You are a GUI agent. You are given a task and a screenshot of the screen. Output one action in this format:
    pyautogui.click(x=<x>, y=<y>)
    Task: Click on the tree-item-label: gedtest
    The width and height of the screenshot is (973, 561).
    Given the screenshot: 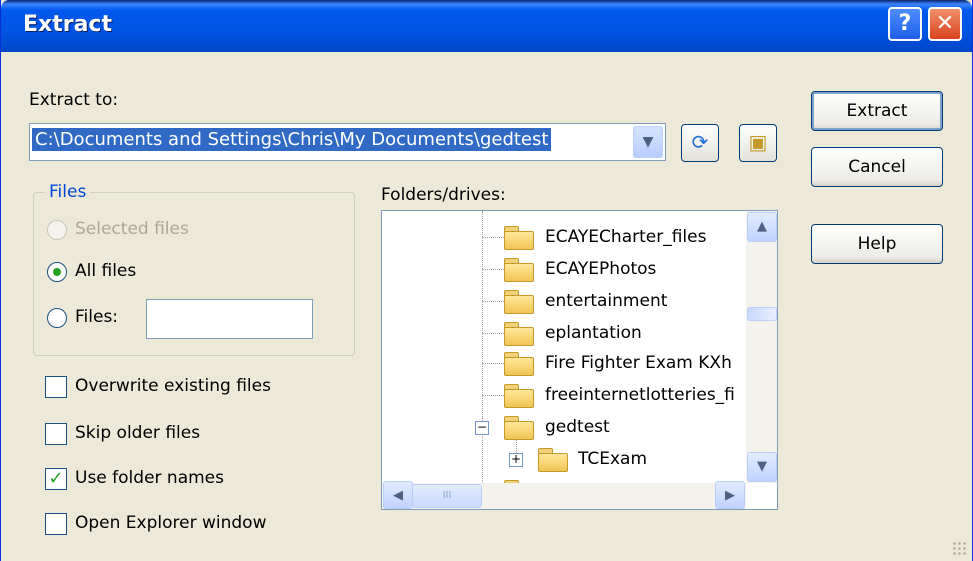 What is the action you would take?
    pyautogui.click(x=577, y=427)
    